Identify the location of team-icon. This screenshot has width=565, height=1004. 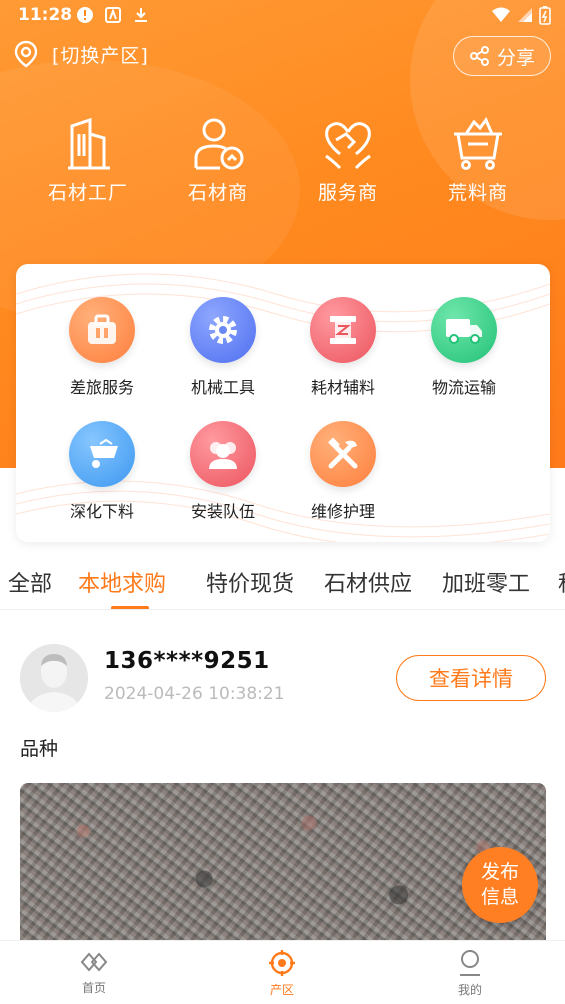
(223, 454).